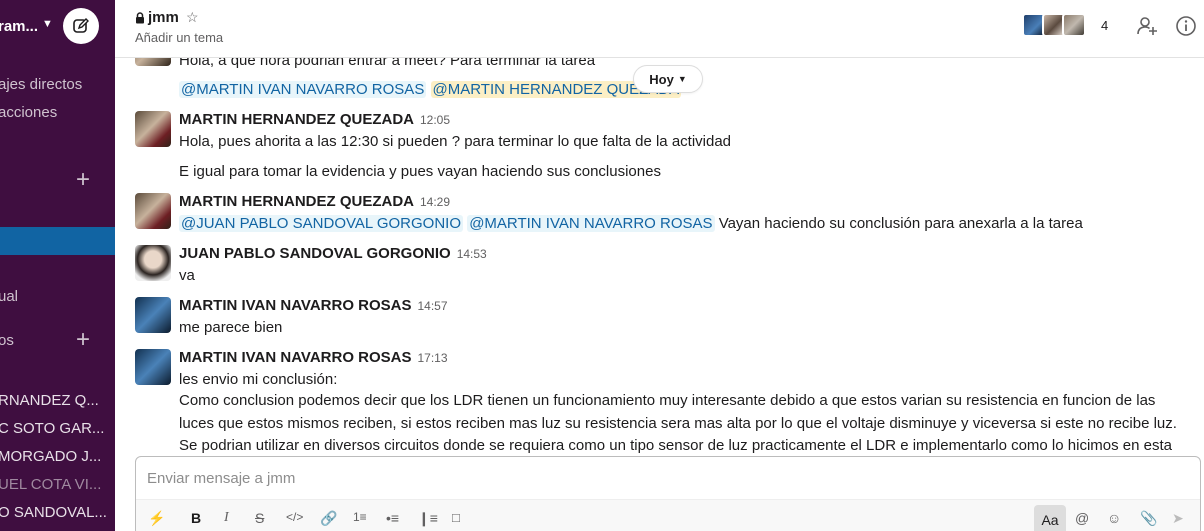 This screenshot has height=531, width=1204. I want to click on sidebar-item-direct-messages-section: os, so click(7, 340).